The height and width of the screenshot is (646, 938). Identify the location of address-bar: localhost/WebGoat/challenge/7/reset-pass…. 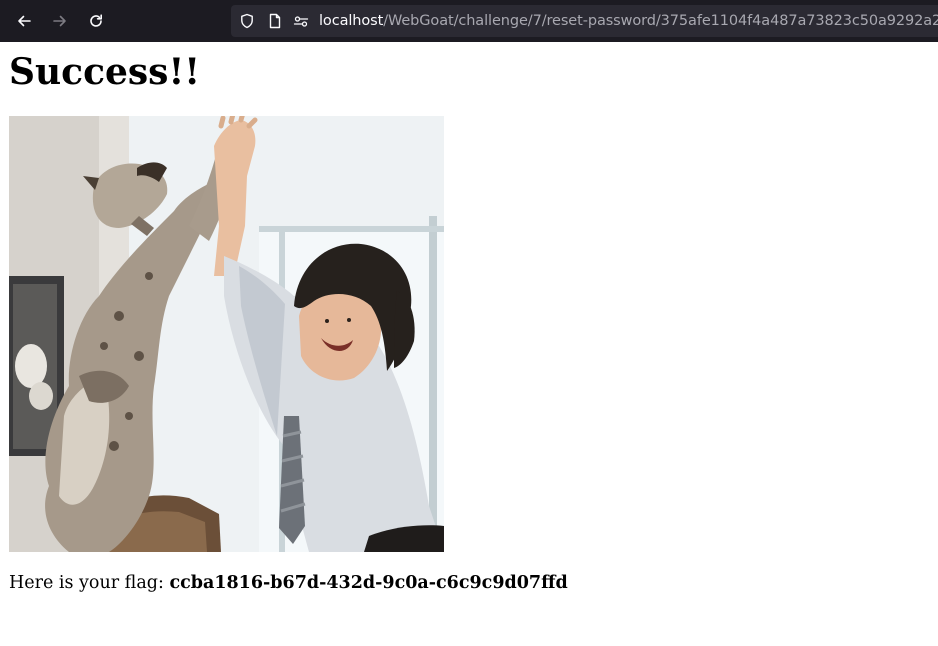
(584, 21).